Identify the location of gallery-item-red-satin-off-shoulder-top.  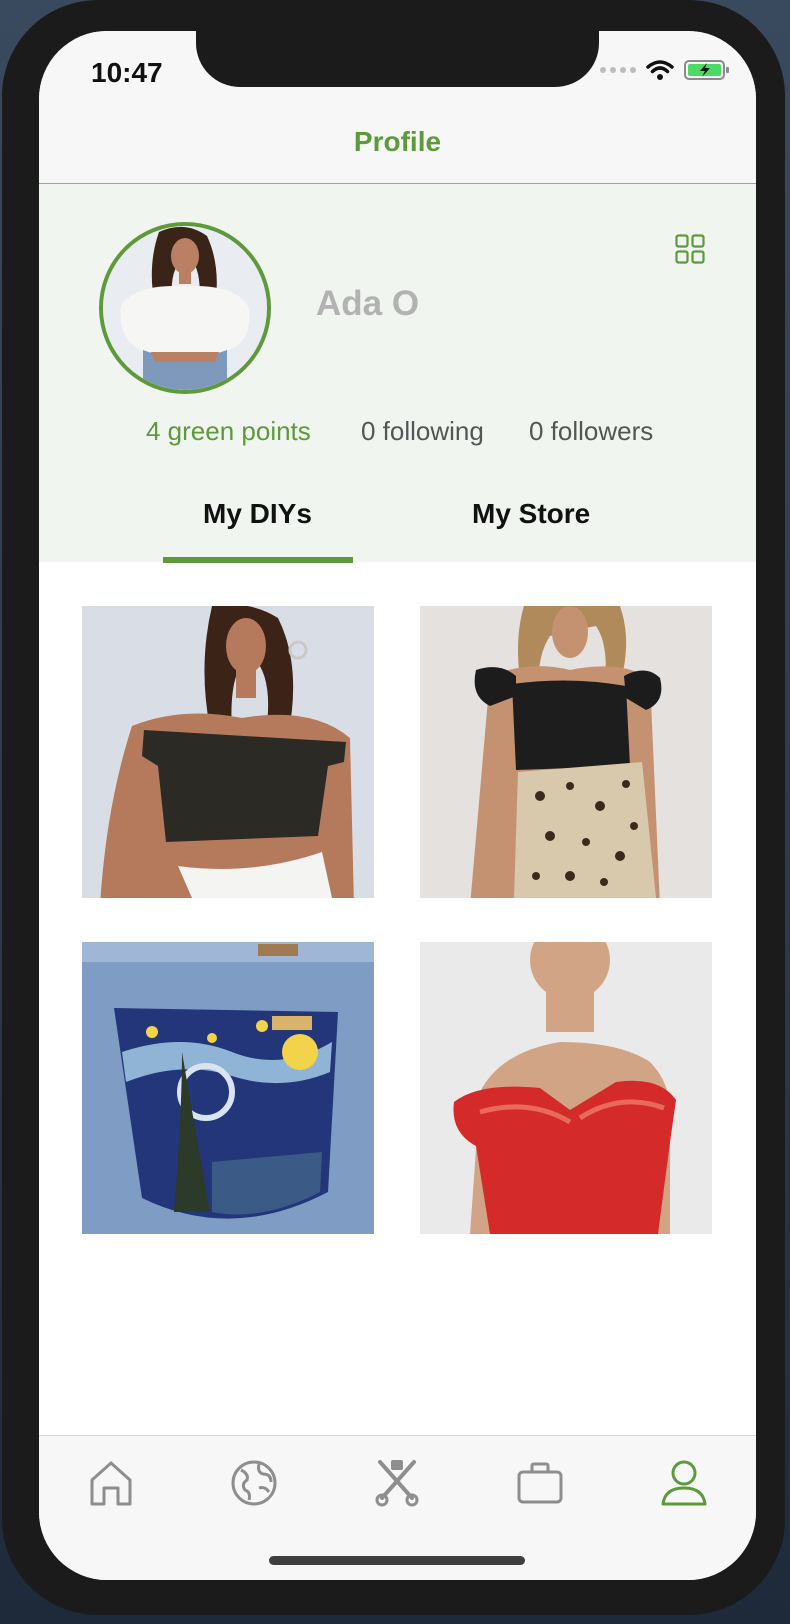
(566, 1088).